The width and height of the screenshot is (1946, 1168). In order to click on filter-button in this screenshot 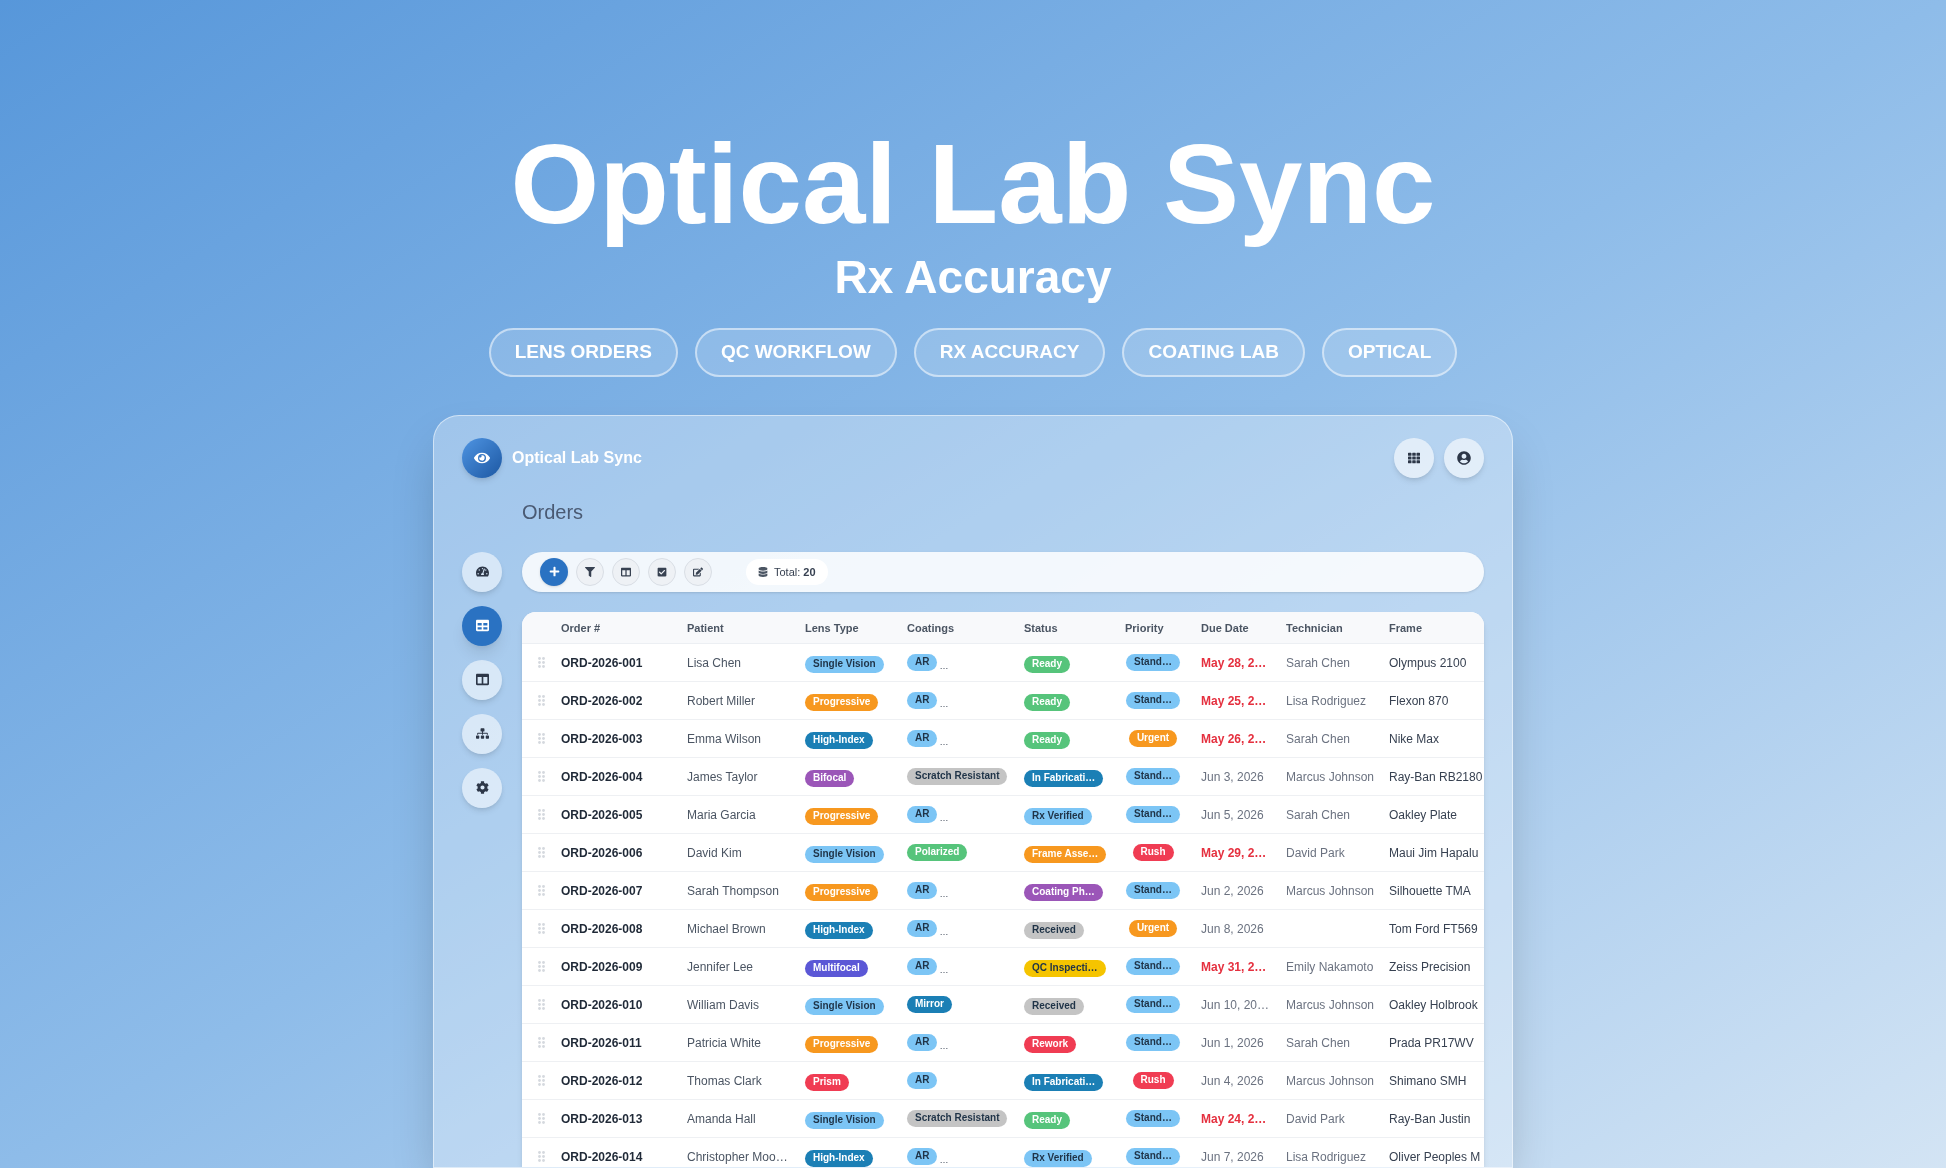, I will do `click(590, 572)`.